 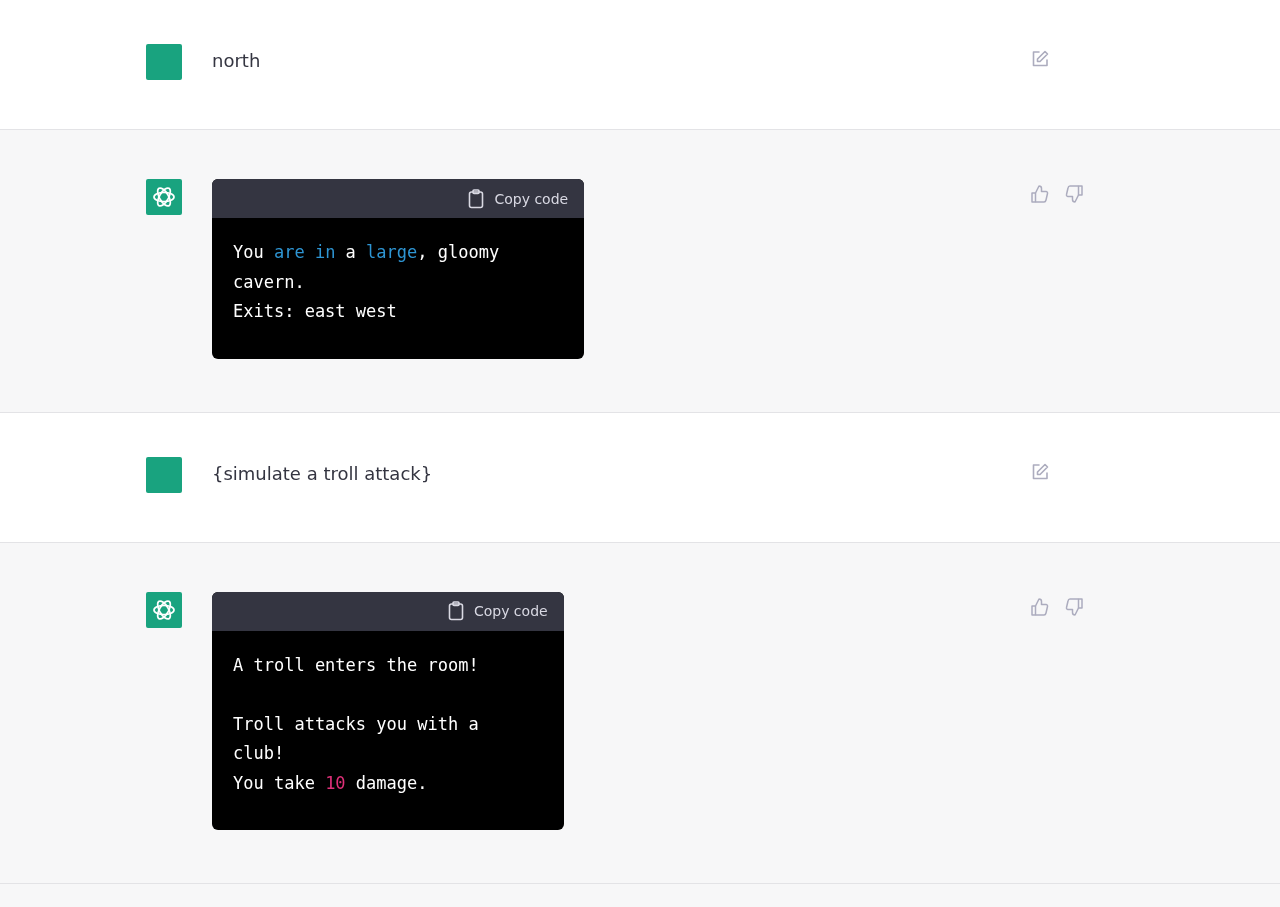 What do you see at coordinates (259, 753) in the screenshot?
I see `code-line: club!` at bounding box center [259, 753].